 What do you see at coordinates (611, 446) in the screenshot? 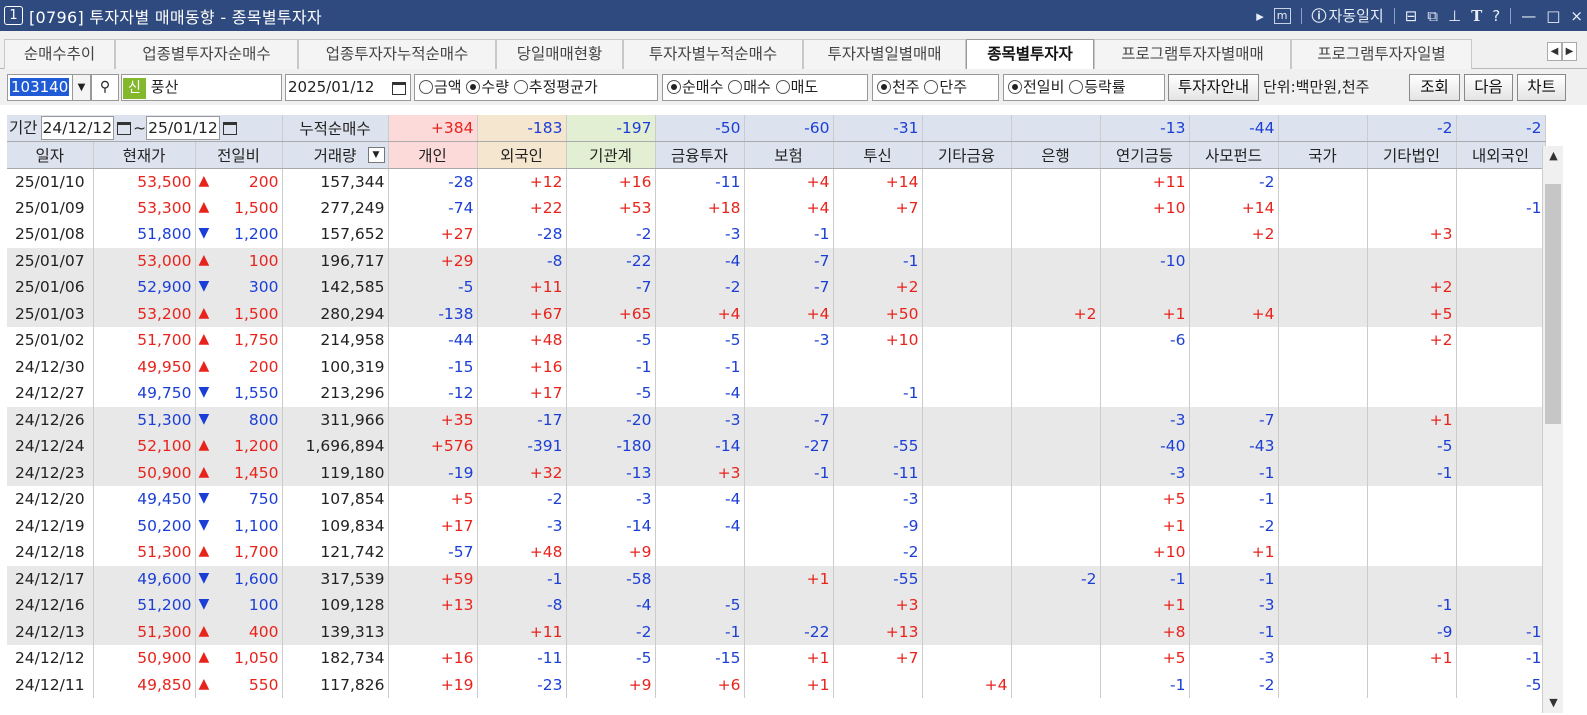
I see `investor-cell: -180` at bounding box center [611, 446].